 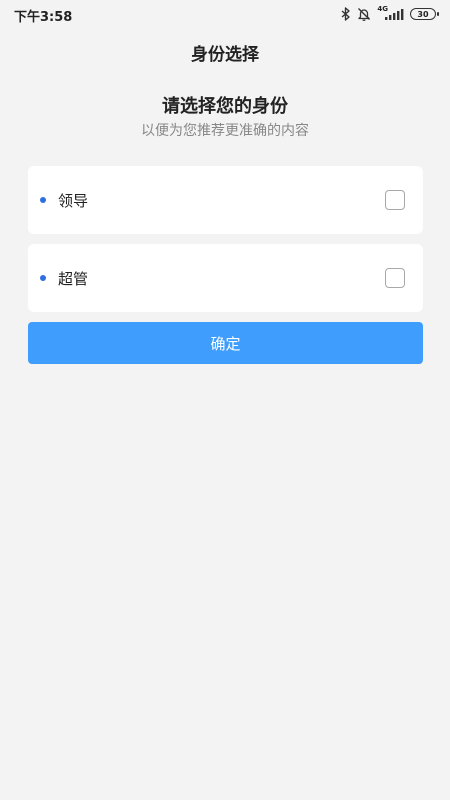 What do you see at coordinates (225, 200) in the screenshot?
I see `identity-option-leader: 领导` at bounding box center [225, 200].